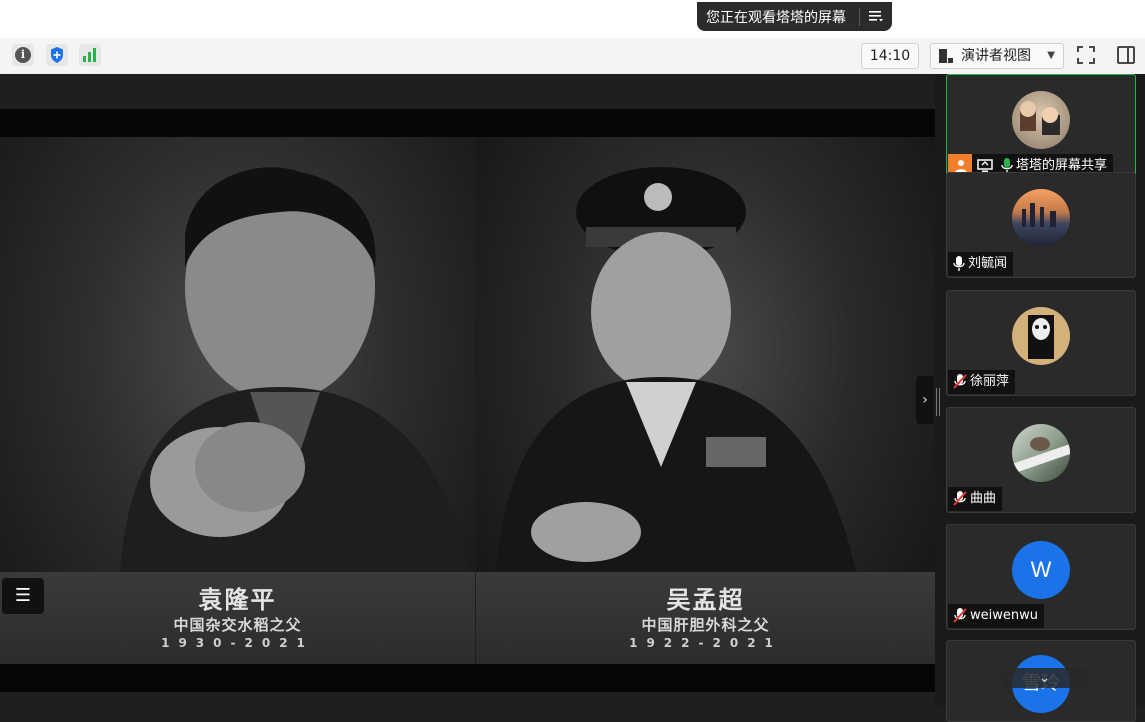  I want to click on person-title-left: 中国杂交水稻之父, so click(237, 625).